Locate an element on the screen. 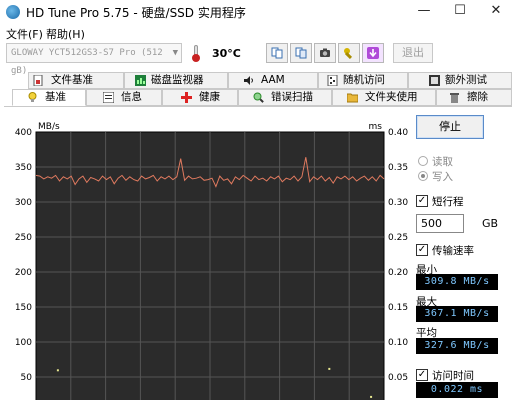 Image resolution: width=514 pixels, height=400 pixels. y-tick-left: 50 is located at coordinates (27, 378).